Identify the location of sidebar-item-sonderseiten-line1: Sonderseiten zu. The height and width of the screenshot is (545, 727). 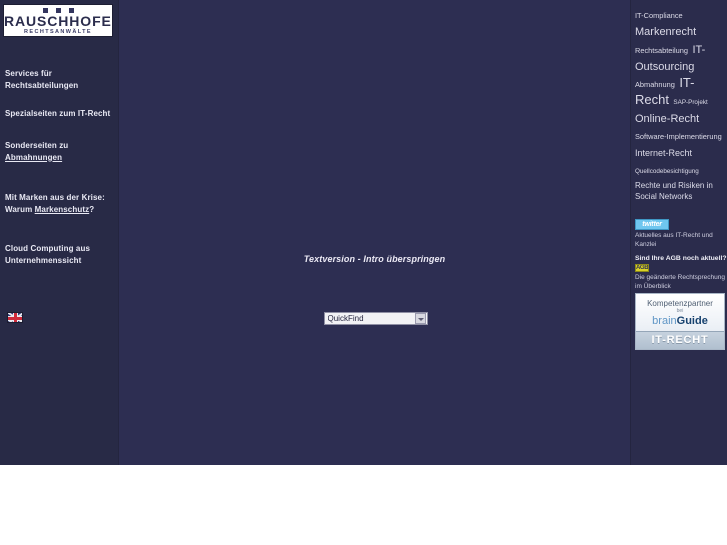
(37, 145).